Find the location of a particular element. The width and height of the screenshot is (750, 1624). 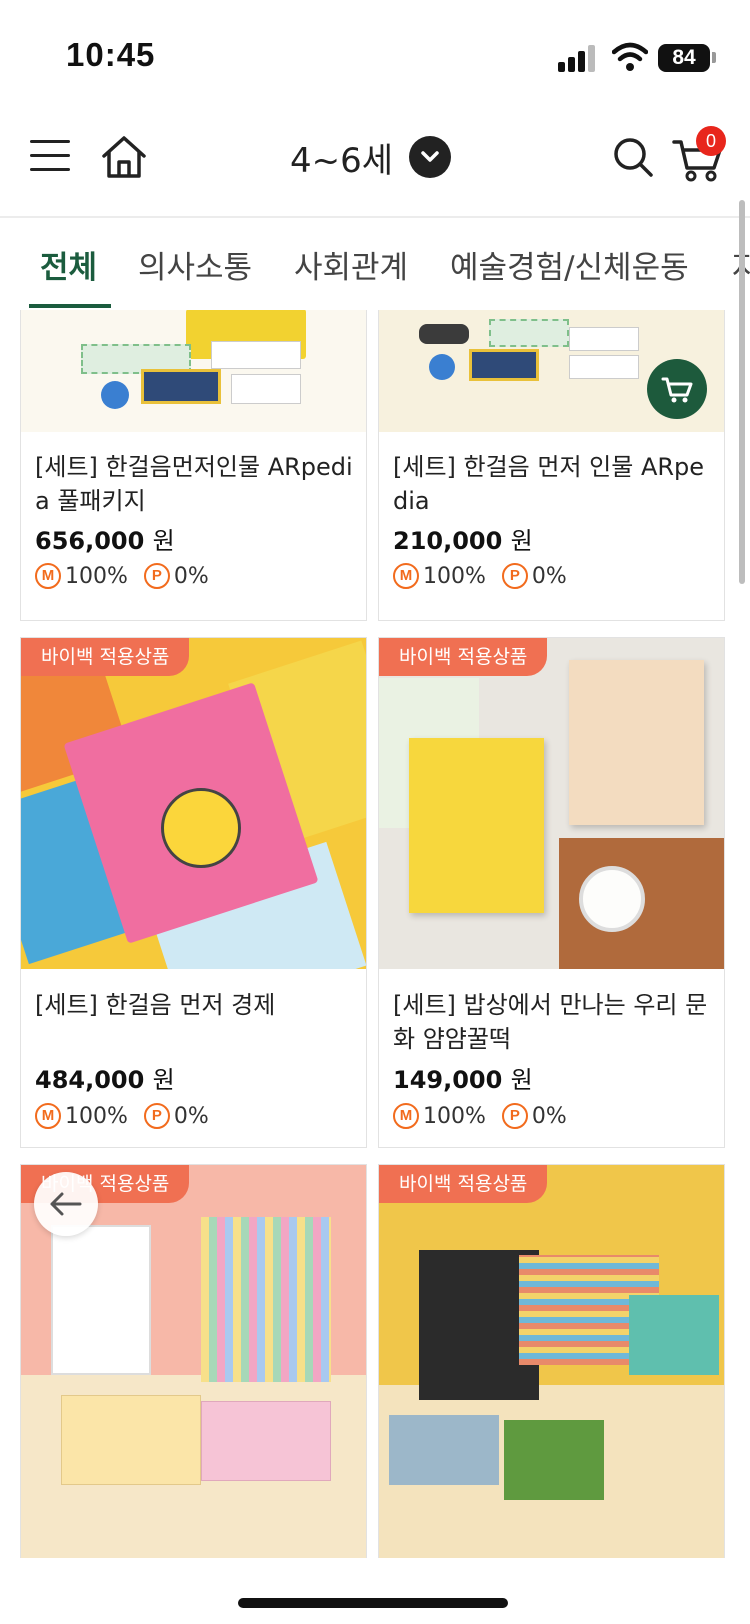

cart-icon is located at coordinates (677, 390).